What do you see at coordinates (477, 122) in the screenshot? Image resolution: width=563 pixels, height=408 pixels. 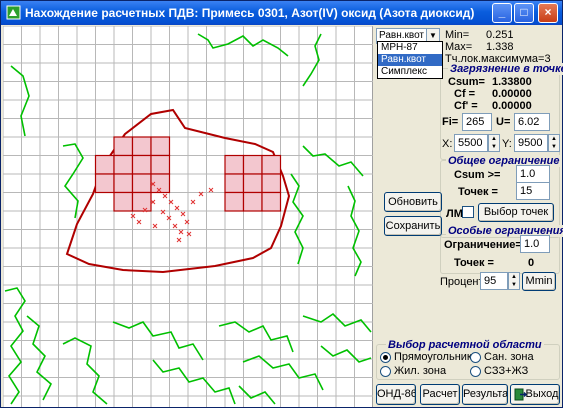 I see `fi-field: 265` at bounding box center [477, 122].